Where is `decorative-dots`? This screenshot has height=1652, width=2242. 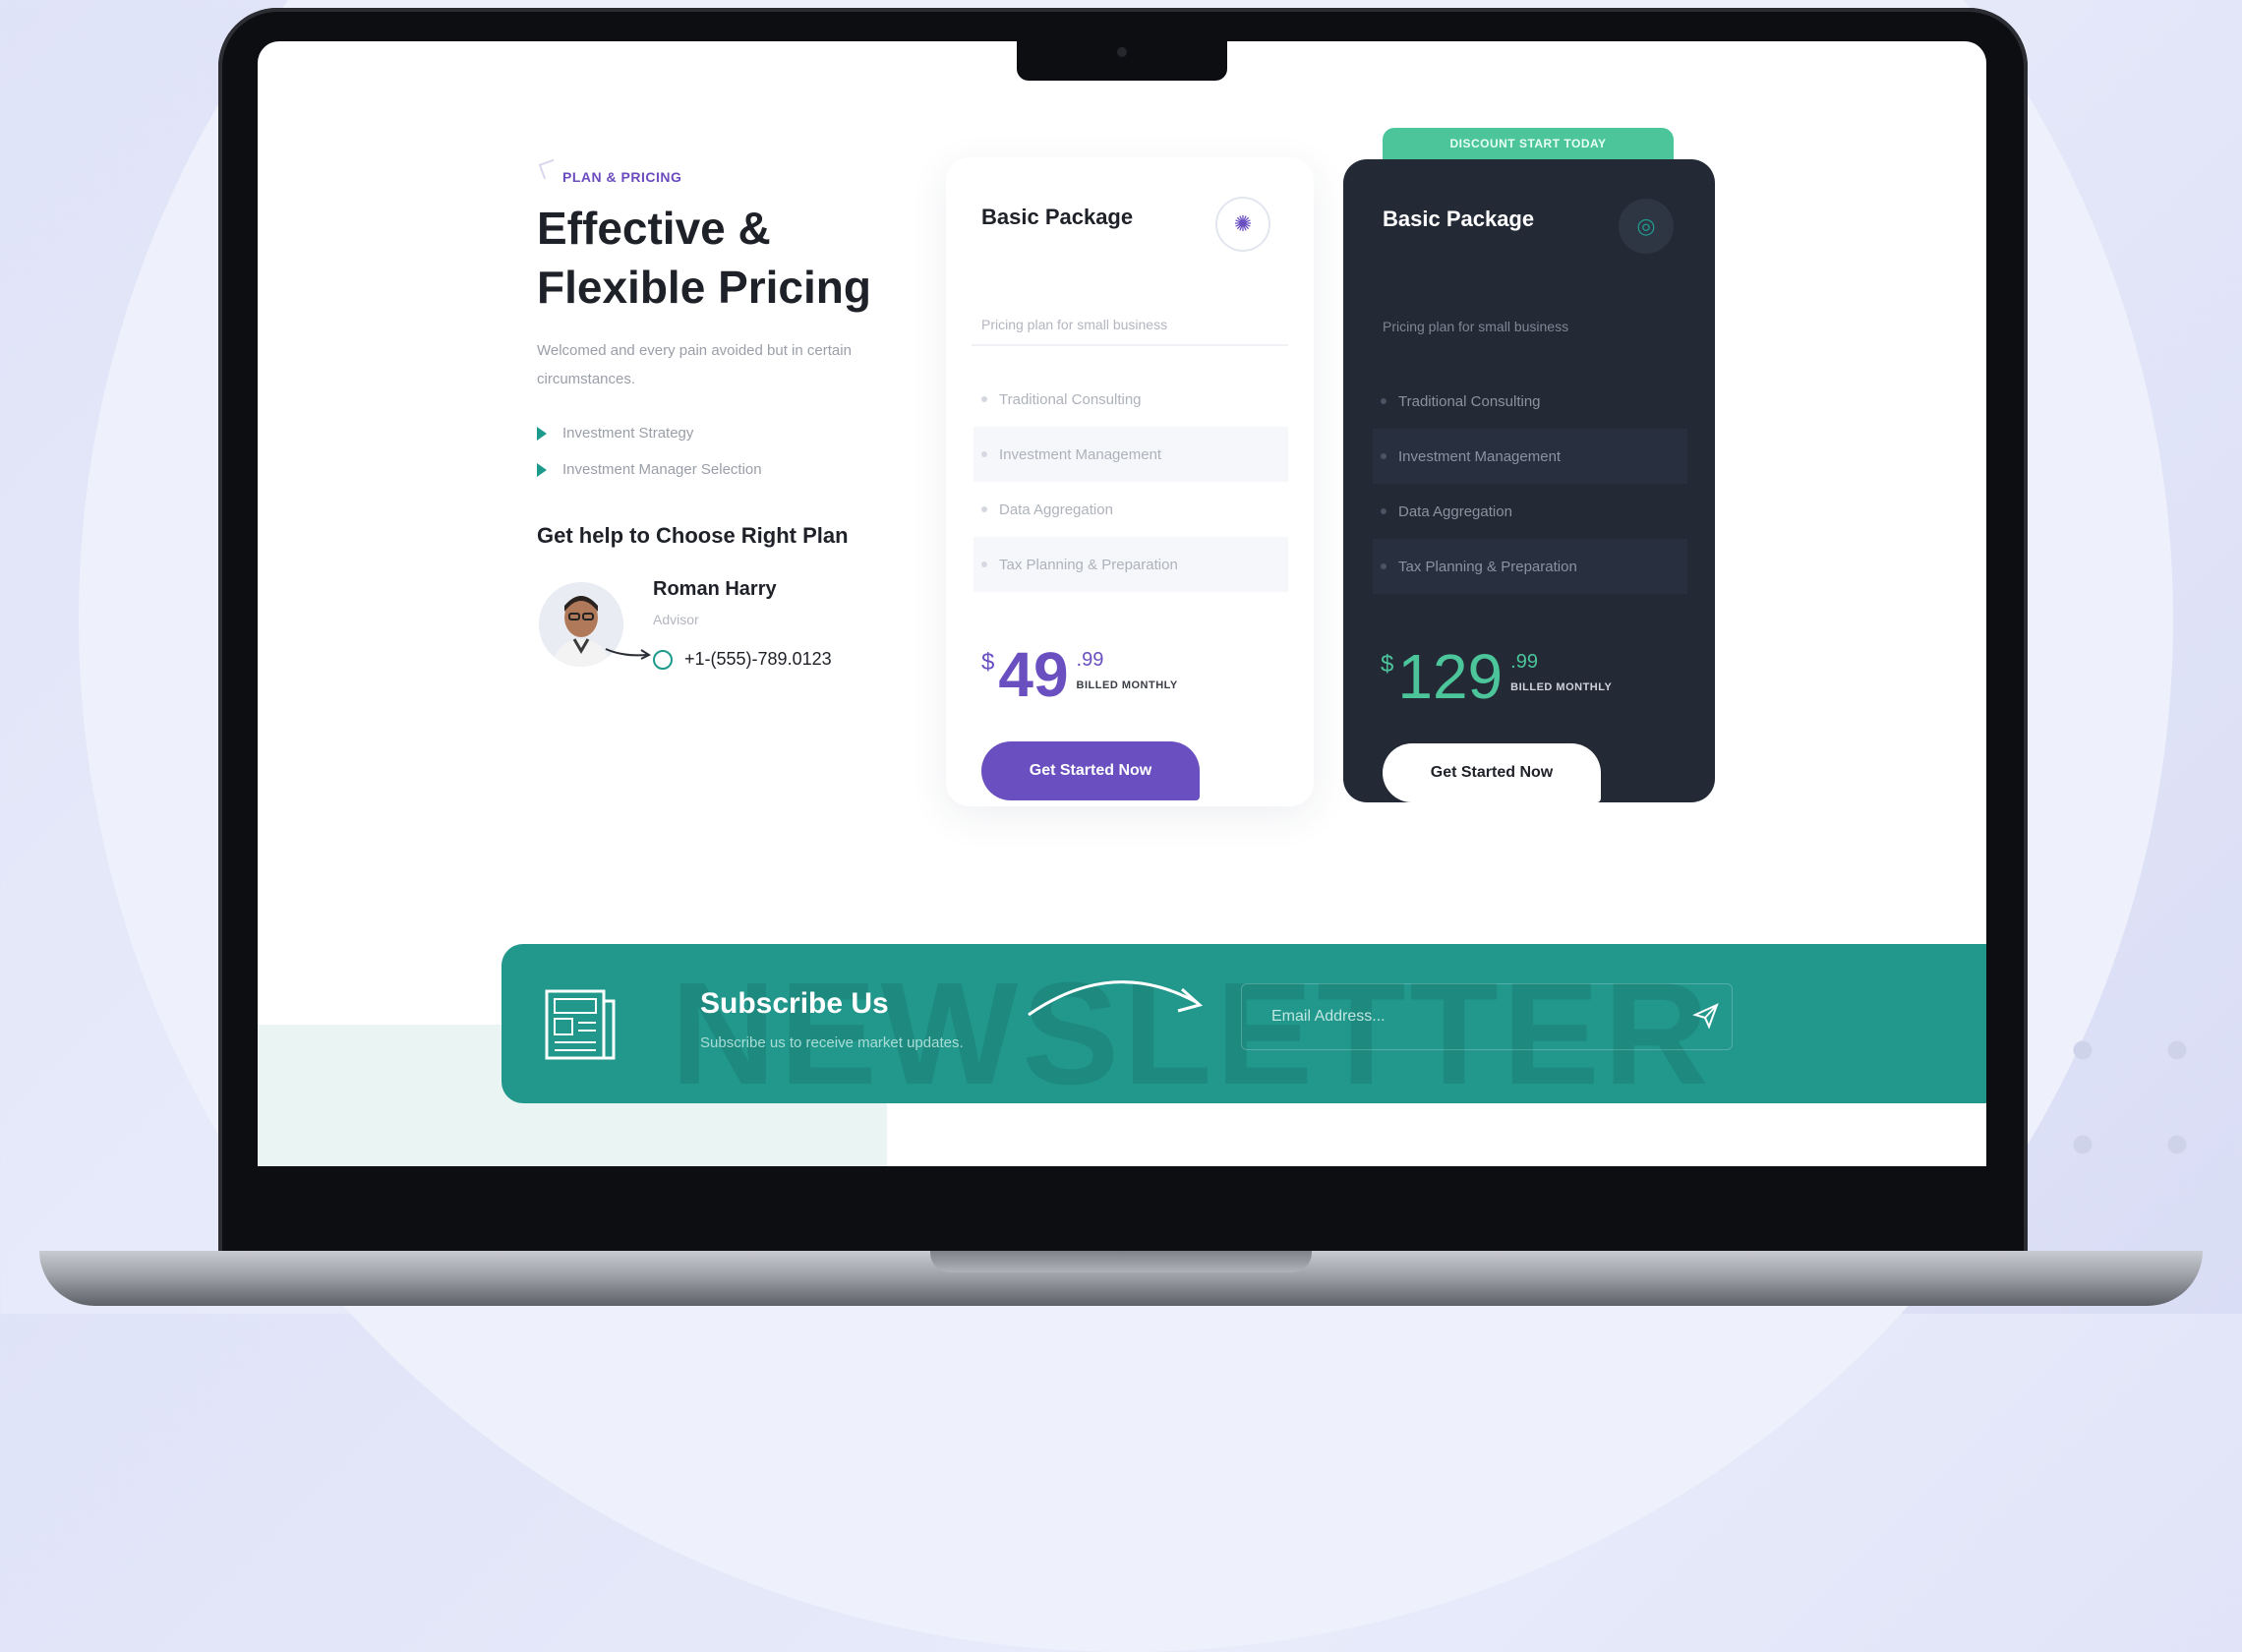
decorative-dots is located at coordinates (2139, 1111).